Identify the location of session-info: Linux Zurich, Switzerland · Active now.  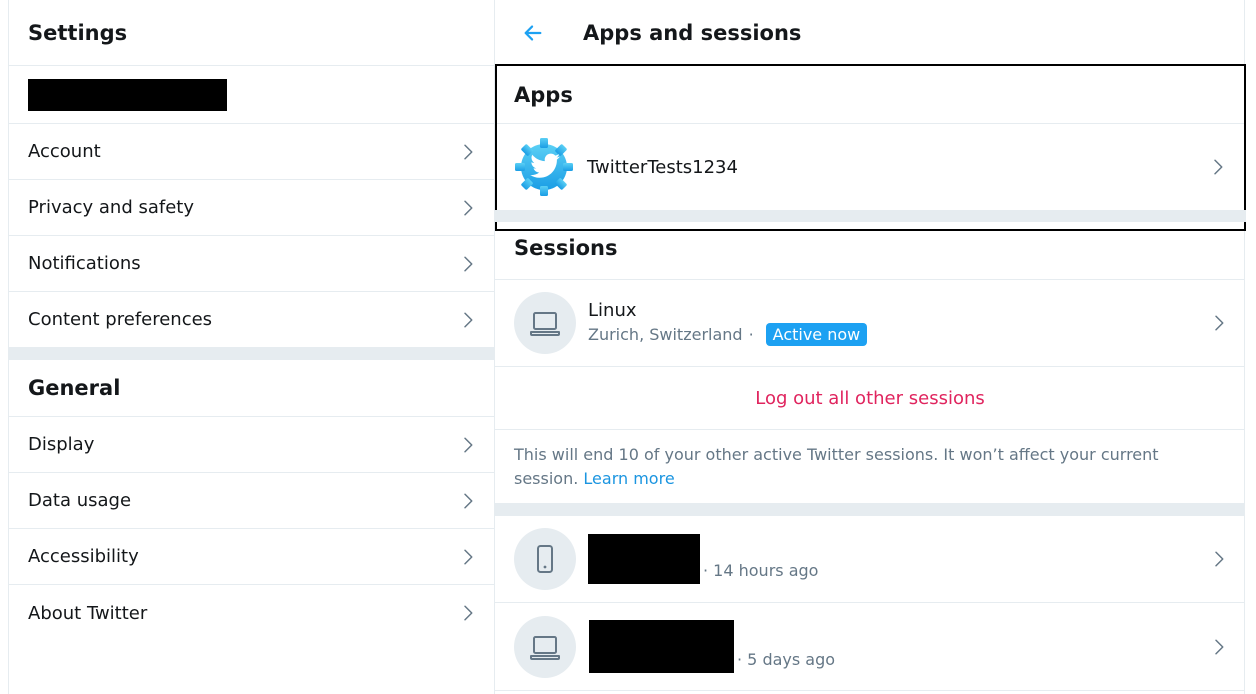
(898, 323).